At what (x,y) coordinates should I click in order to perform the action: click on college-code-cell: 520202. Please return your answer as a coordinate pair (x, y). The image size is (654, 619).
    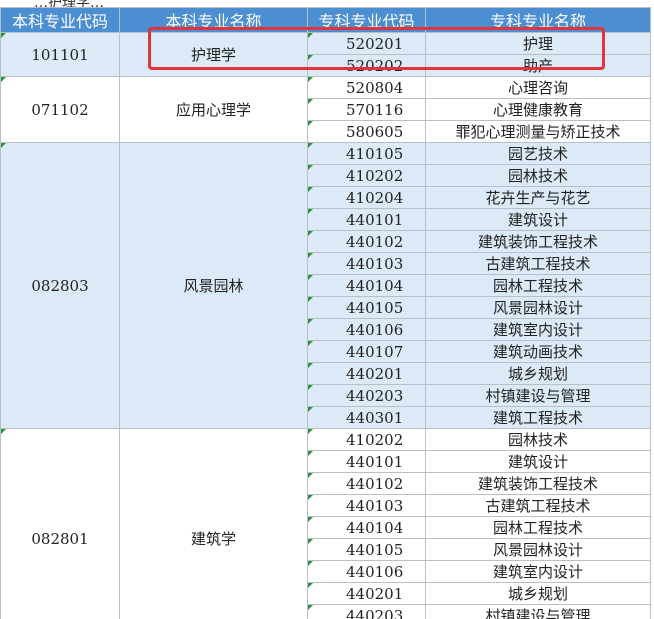
    Looking at the image, I should click on (366, 65).